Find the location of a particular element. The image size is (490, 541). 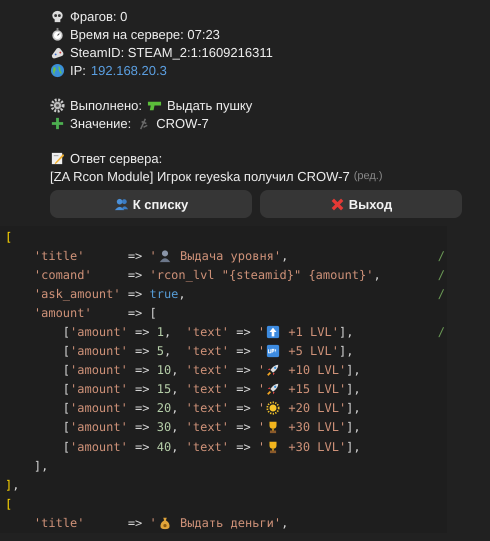

edited-mark: (ред.) is located at coordinates (368, 176).